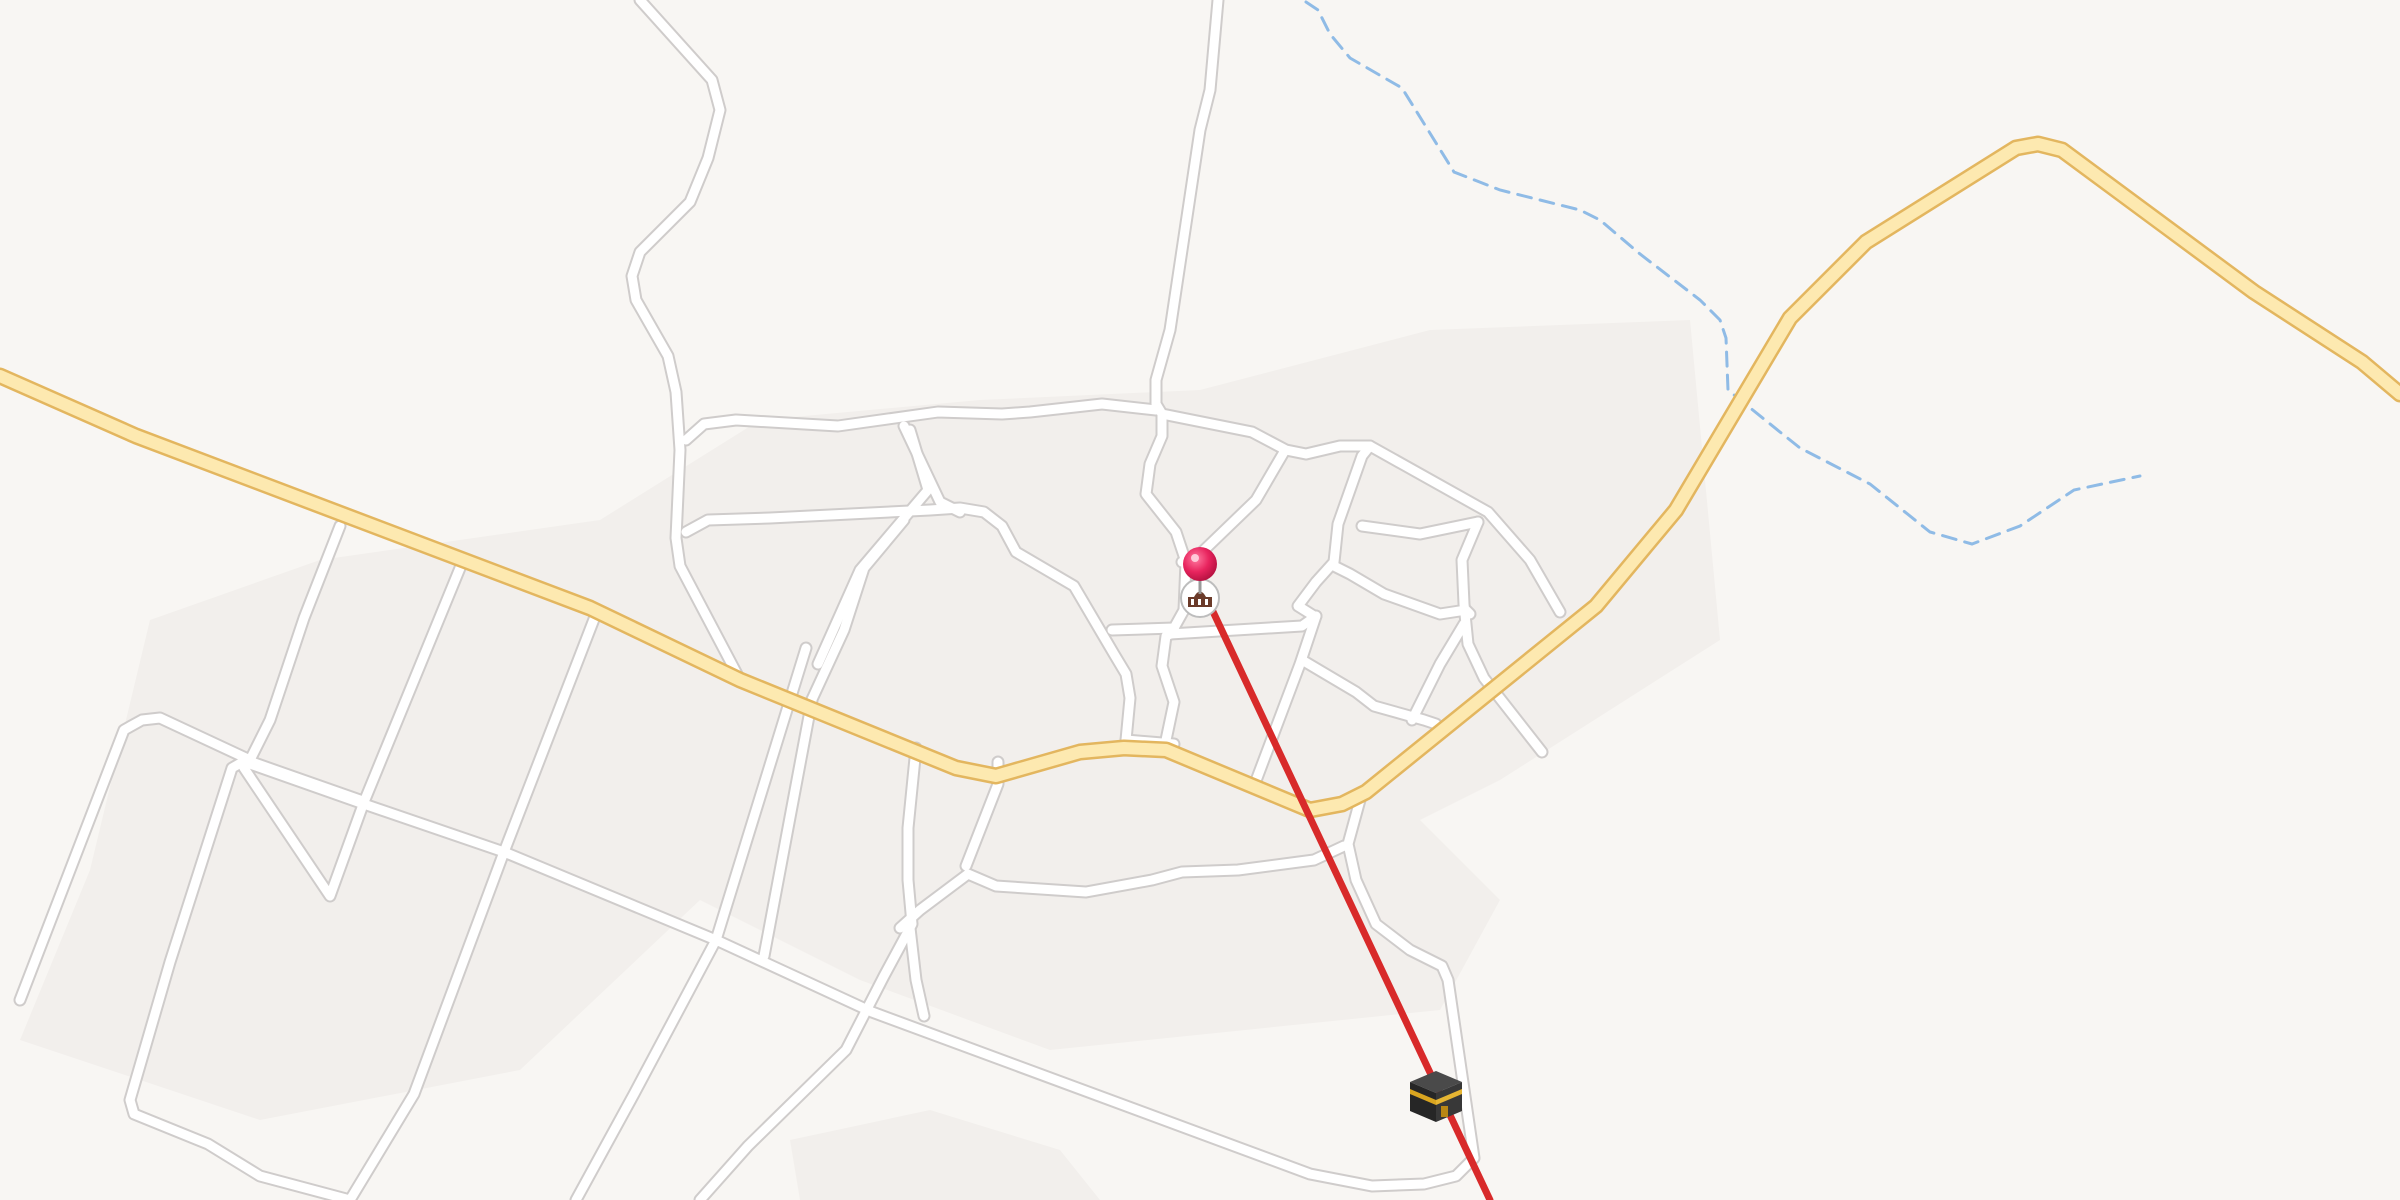  Describe the element at coordinates (1436, 1096) in the screenshot. I see `kaaba-icon` at that location.